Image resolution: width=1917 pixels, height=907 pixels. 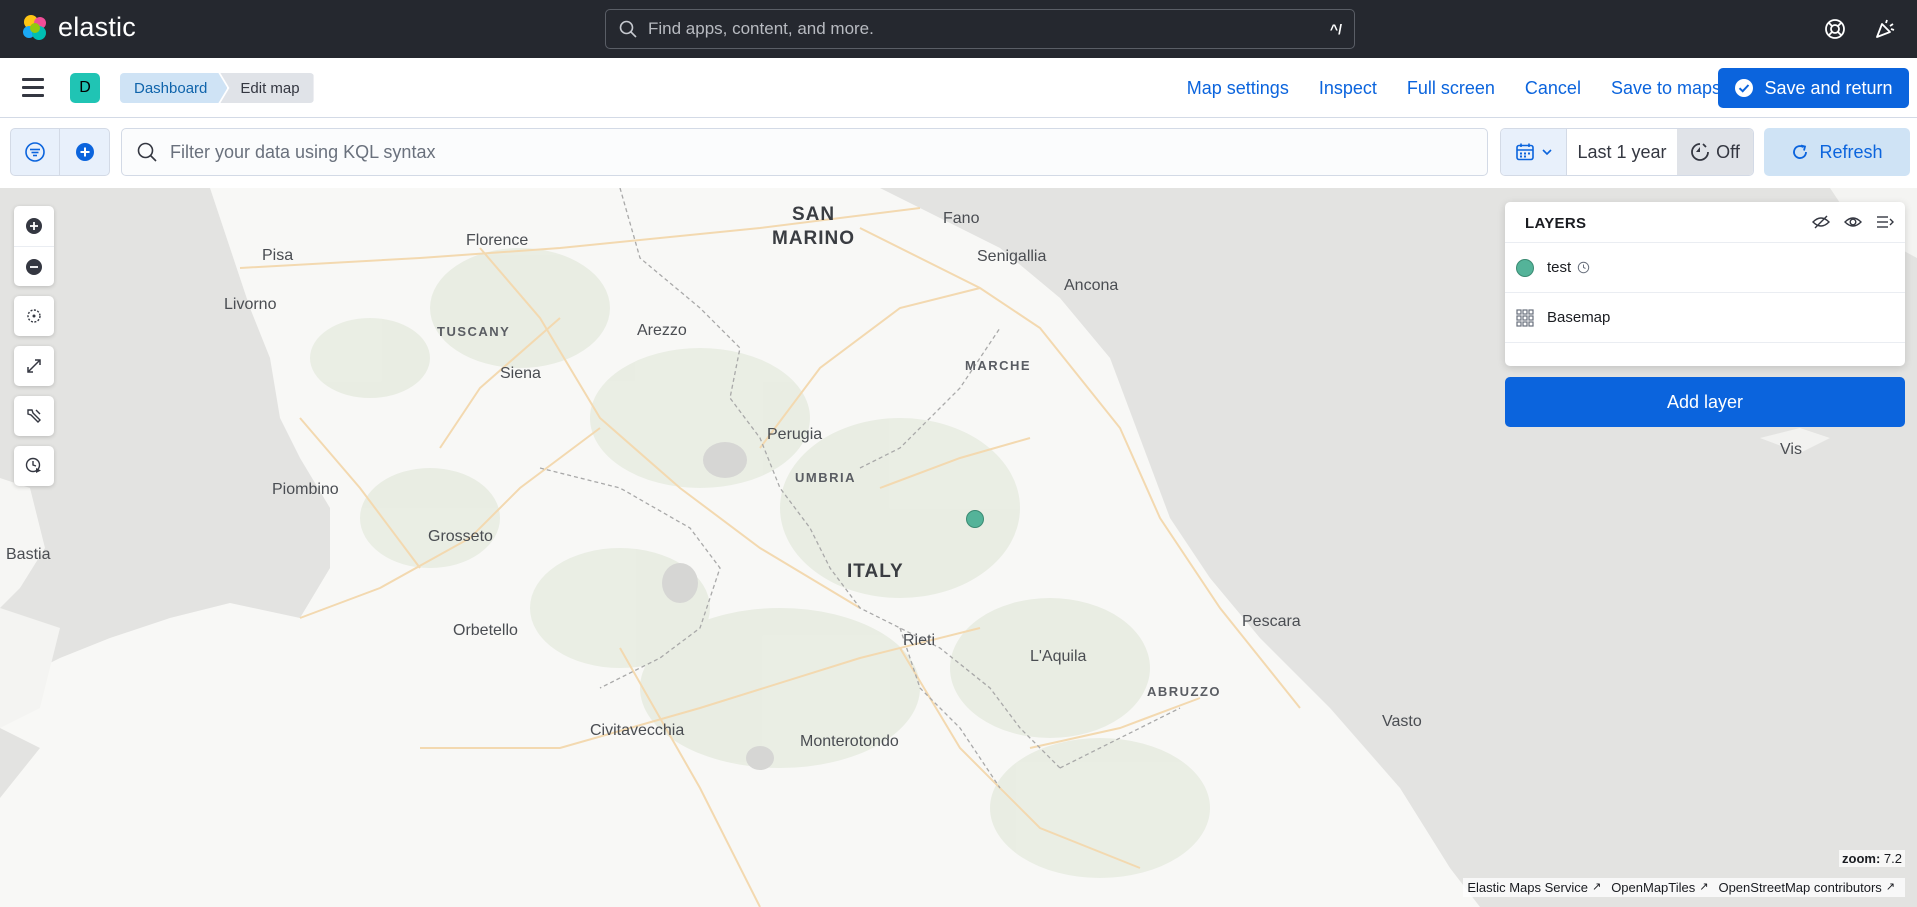 I want to click on calendar-icon, so click(x=1524, y=152).